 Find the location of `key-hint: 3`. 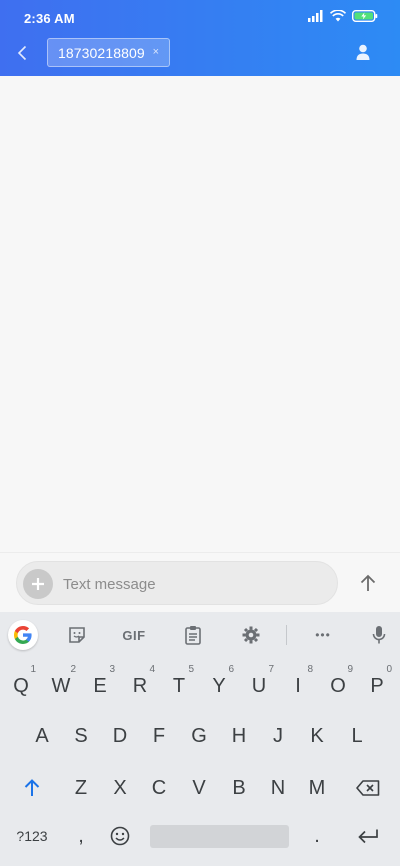

key-hint: 3 is located at coordinates (112, 669).